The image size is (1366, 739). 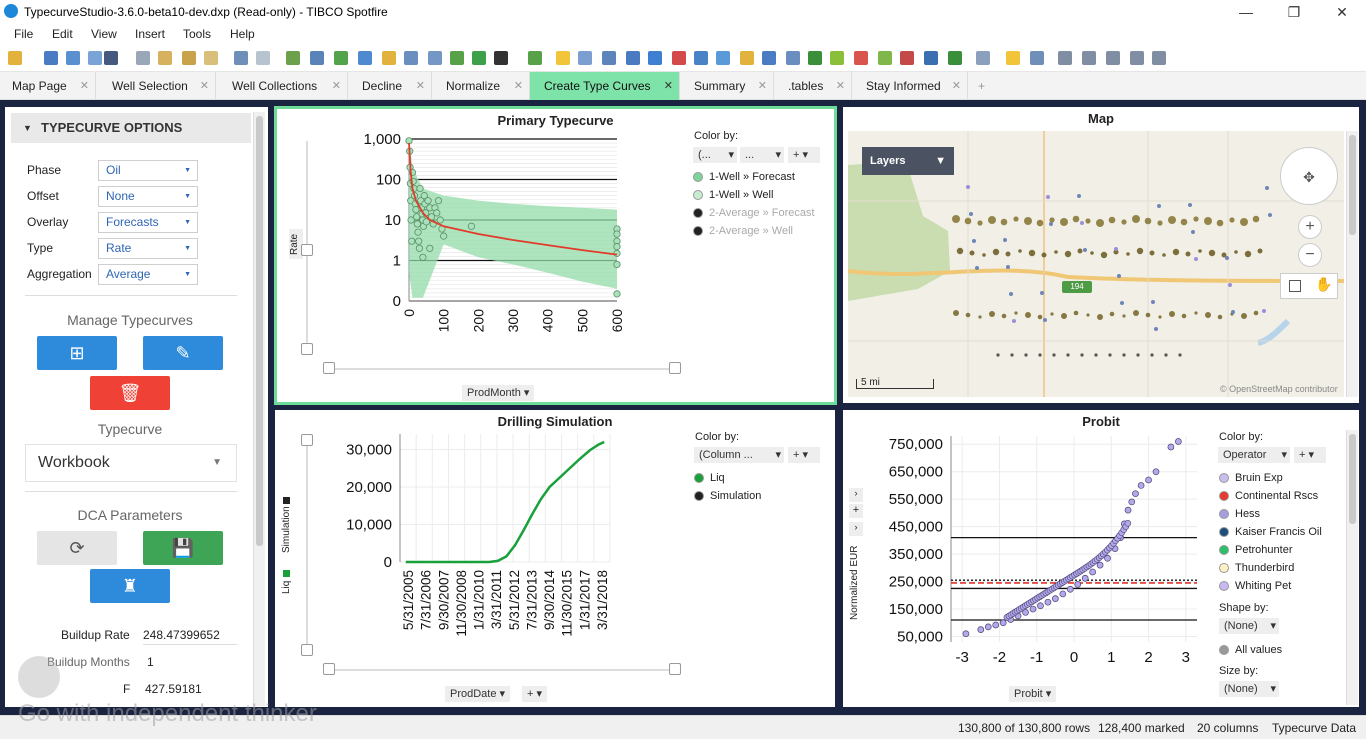 What do you see at coordinates (1255, 550) in the screenshot?
I see `legend-item: Petrohunter` at bounding box center [1255, 550].